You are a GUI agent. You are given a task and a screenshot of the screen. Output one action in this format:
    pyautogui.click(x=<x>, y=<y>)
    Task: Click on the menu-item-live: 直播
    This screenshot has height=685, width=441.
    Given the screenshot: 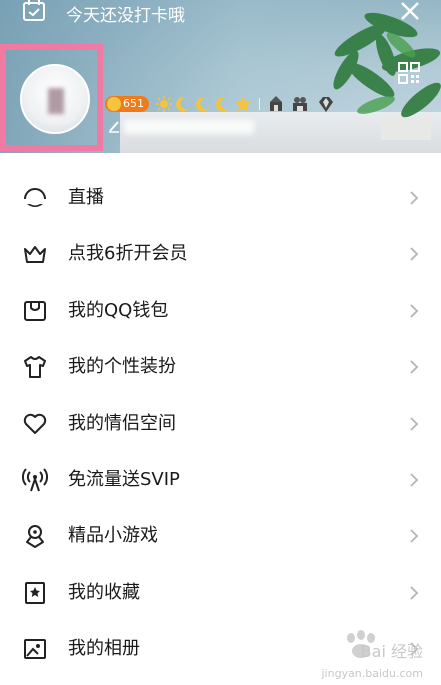 What is the action you would take?
    pyautogui.click(x=220, y=198)
    